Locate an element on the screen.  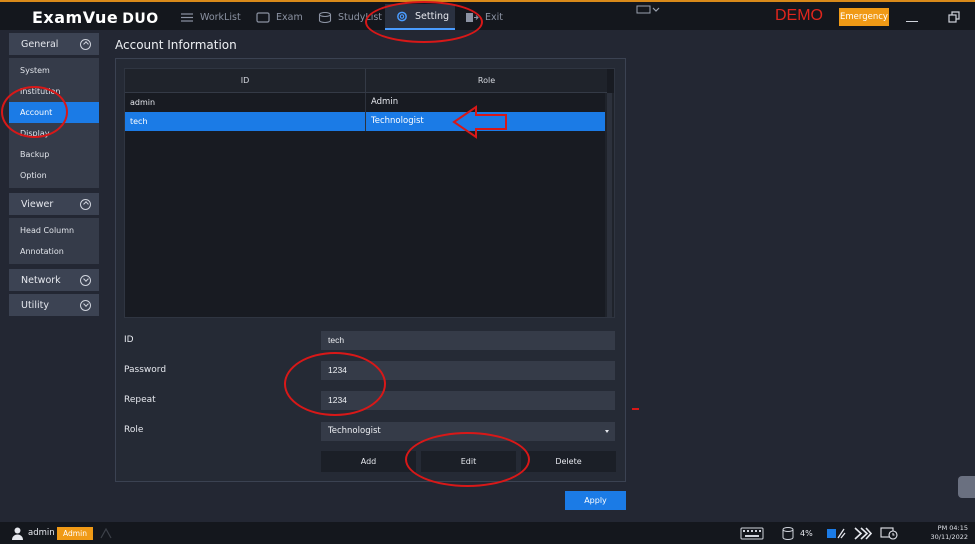
annotation-mark is located at coordinates (635, 409).